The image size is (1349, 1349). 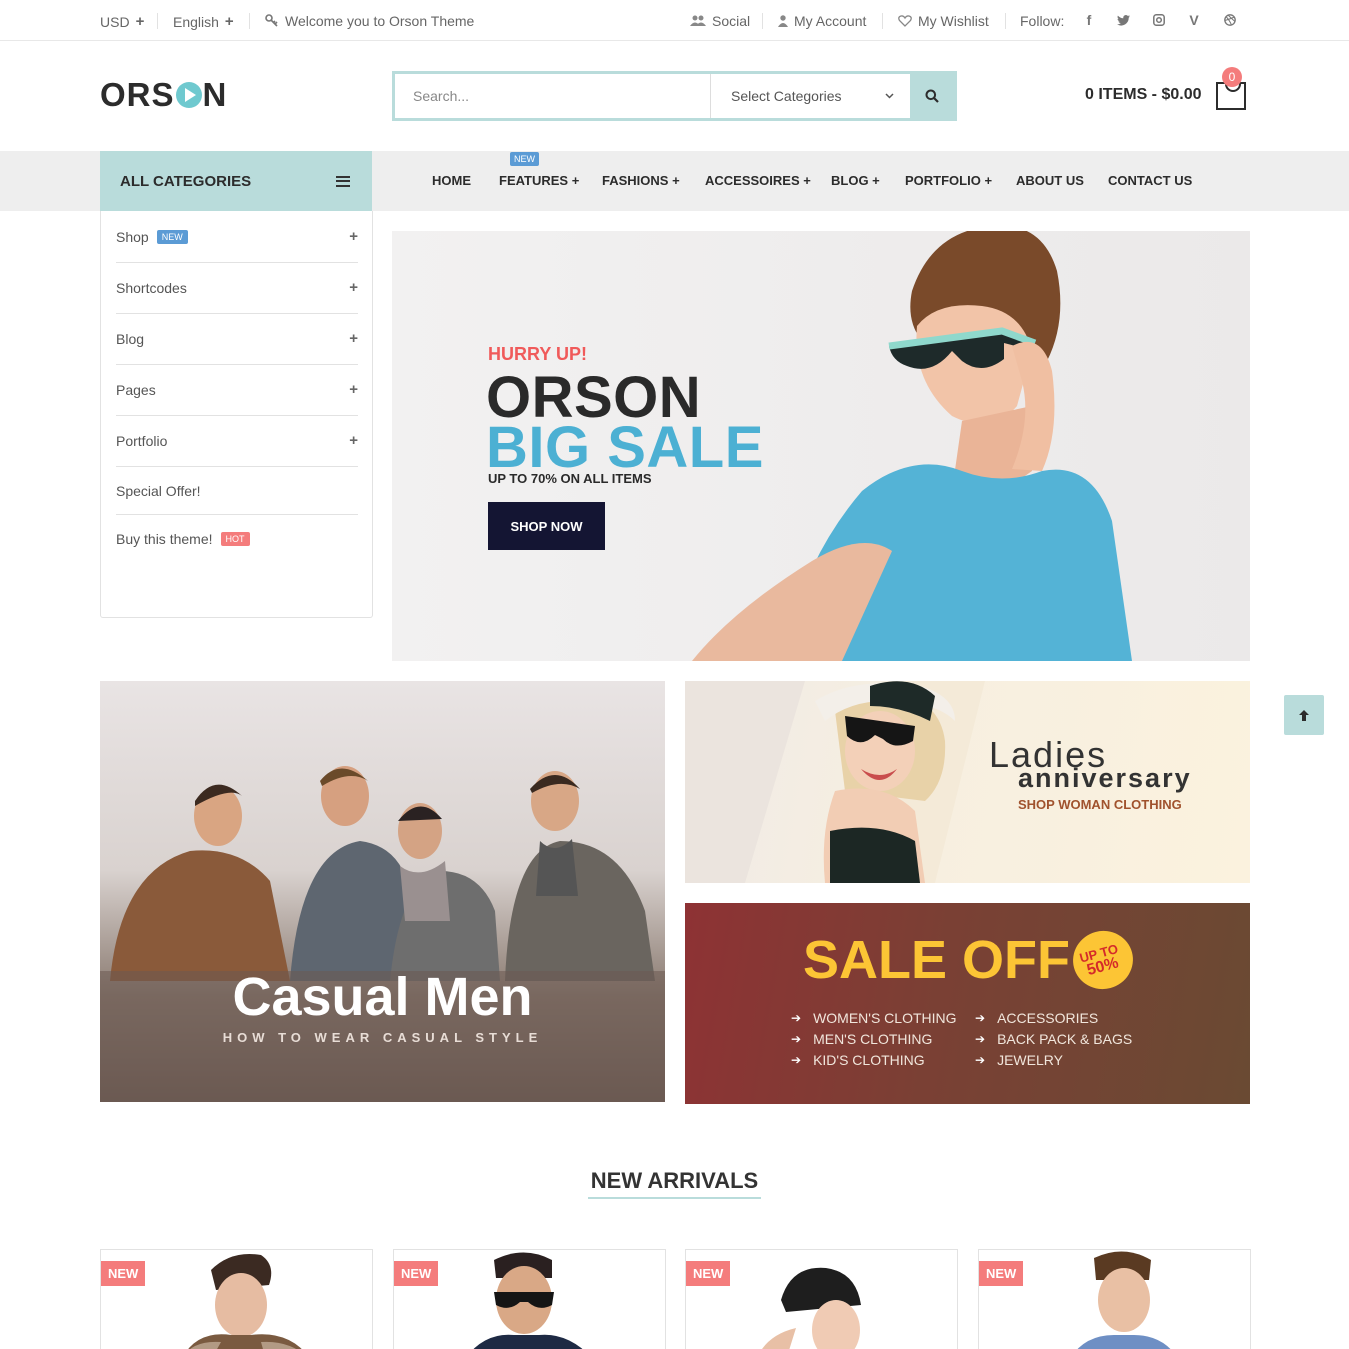 What do you see at coordinates (1030, 1060) in the screenshot?
I see `sale-category-label: JEWELRY` at bounding box center [1030, 1060].